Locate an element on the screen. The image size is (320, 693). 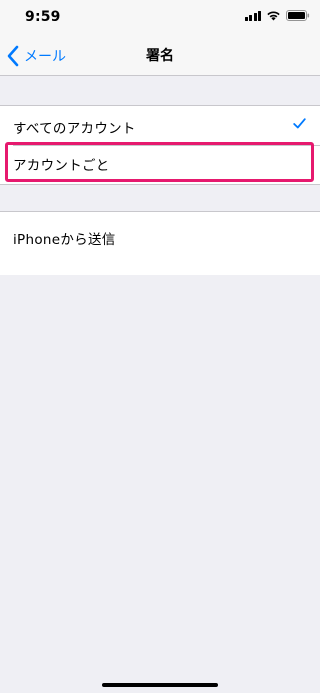
status-bar: 9:59 is located at coordinates (160, 18).